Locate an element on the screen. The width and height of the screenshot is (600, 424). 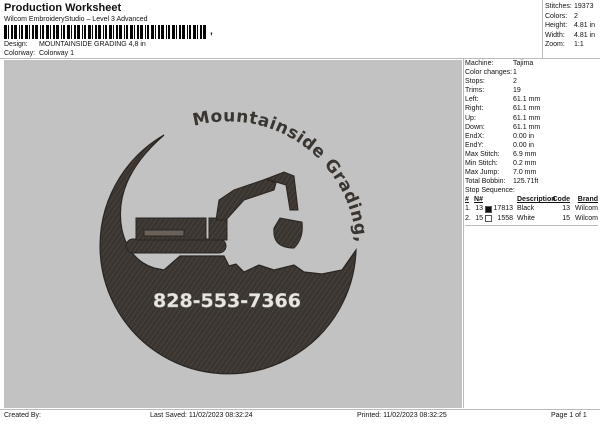
machine-info-row: EndY: 0.00 in is located at coordinates (531, 145).